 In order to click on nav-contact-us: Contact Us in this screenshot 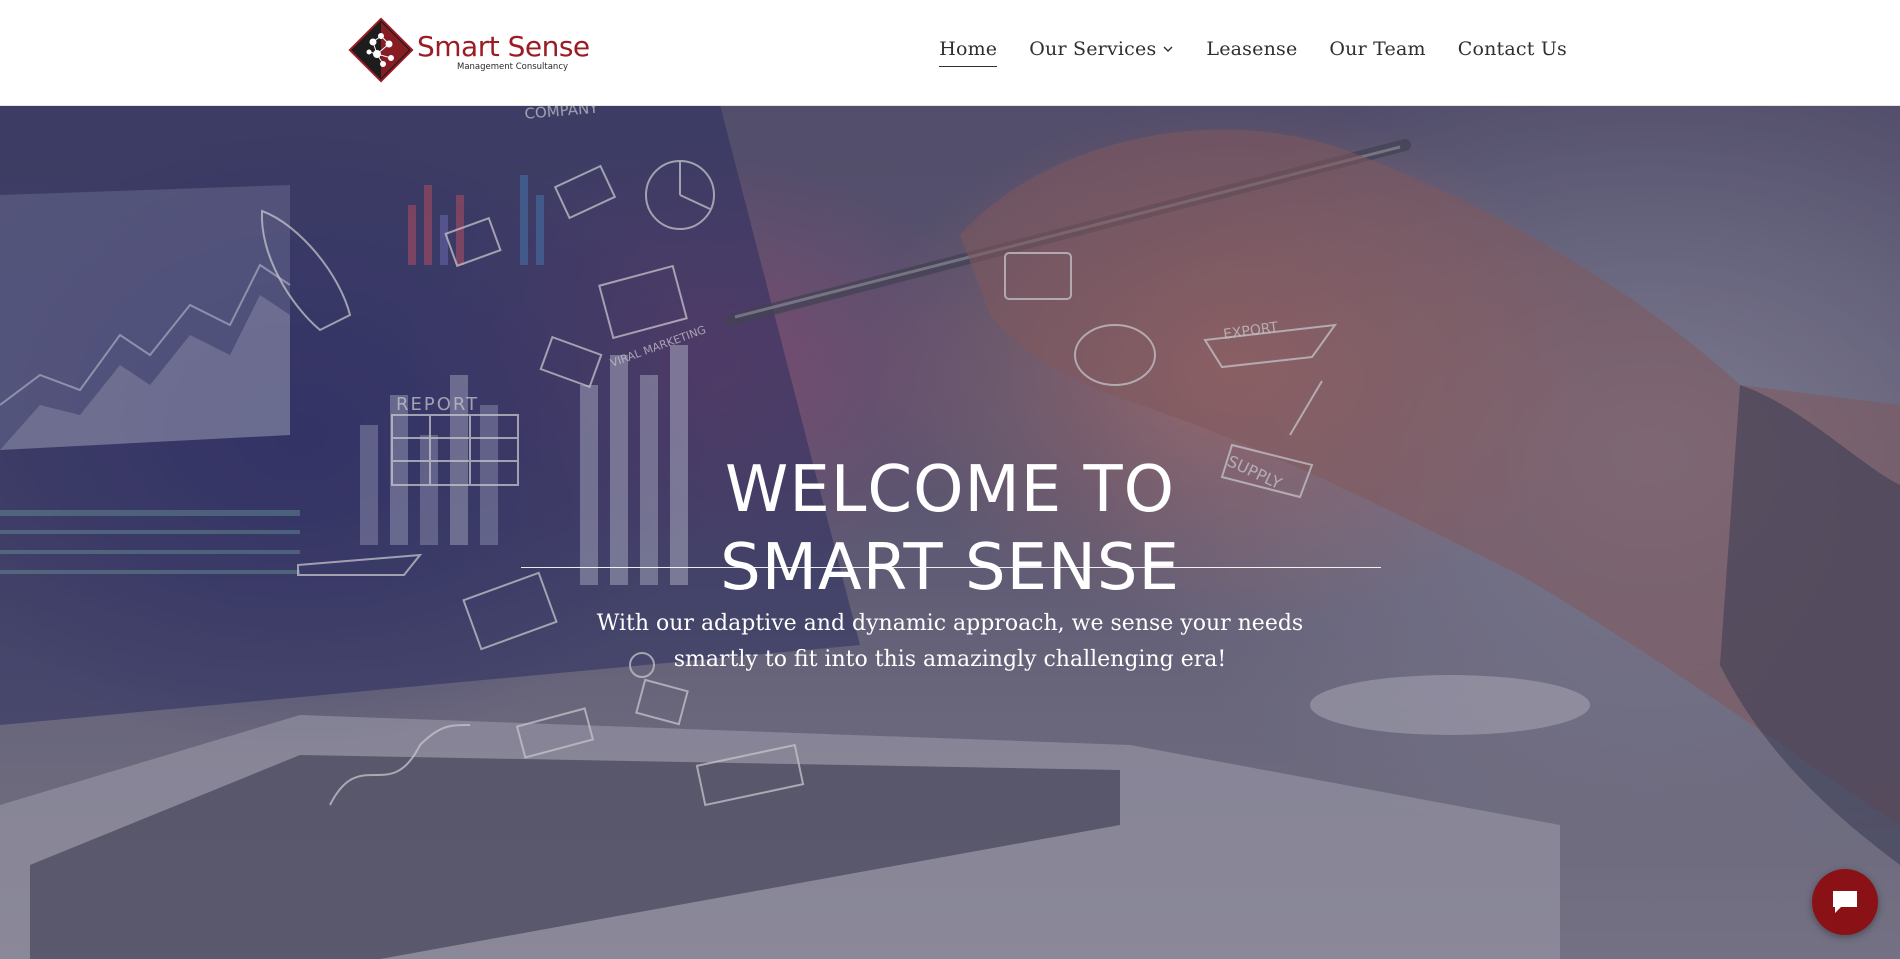, I will do `click(1512, 49)`.